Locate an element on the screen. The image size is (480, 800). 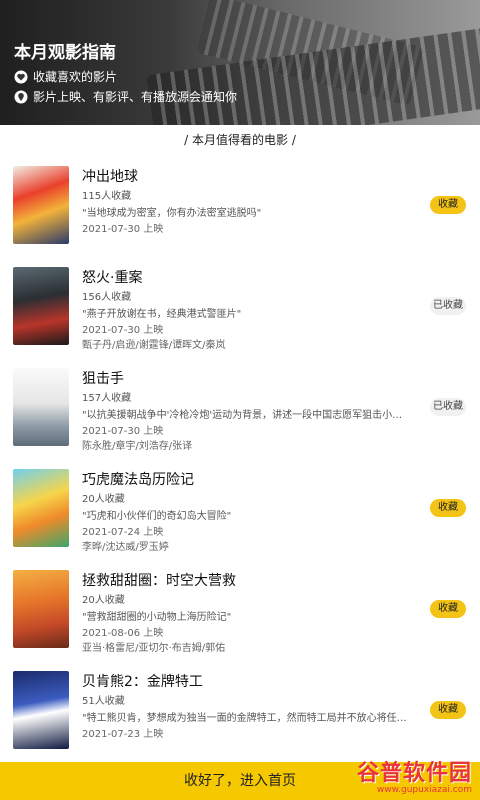
movie-title: 狙击手 is located at coordinates (103, 379).